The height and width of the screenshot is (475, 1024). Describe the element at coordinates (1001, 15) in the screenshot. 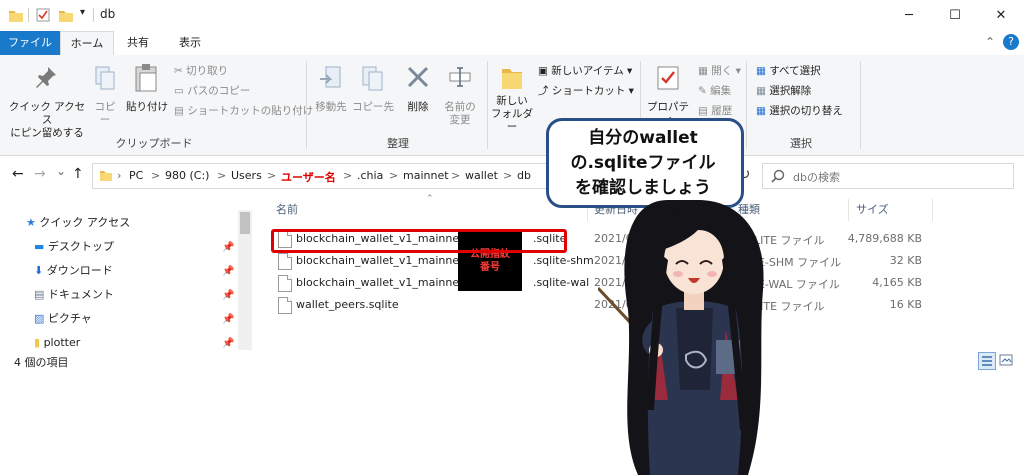

I see `close-button: ✕` at that location.